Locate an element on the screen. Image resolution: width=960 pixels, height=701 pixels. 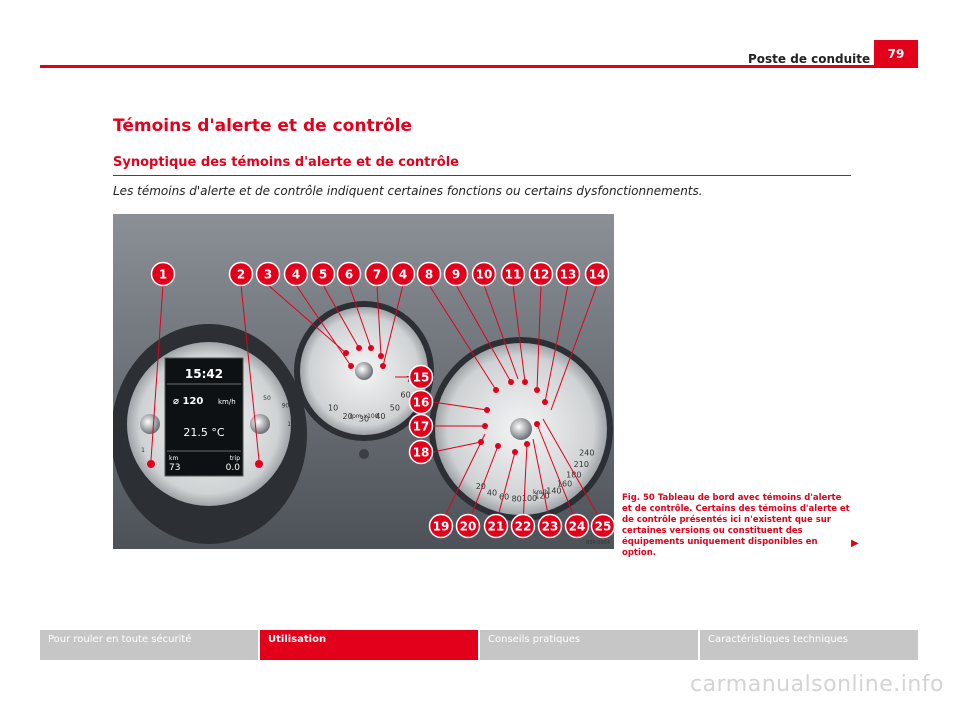
tick-label: 60 is located at coordinates (406, 395).